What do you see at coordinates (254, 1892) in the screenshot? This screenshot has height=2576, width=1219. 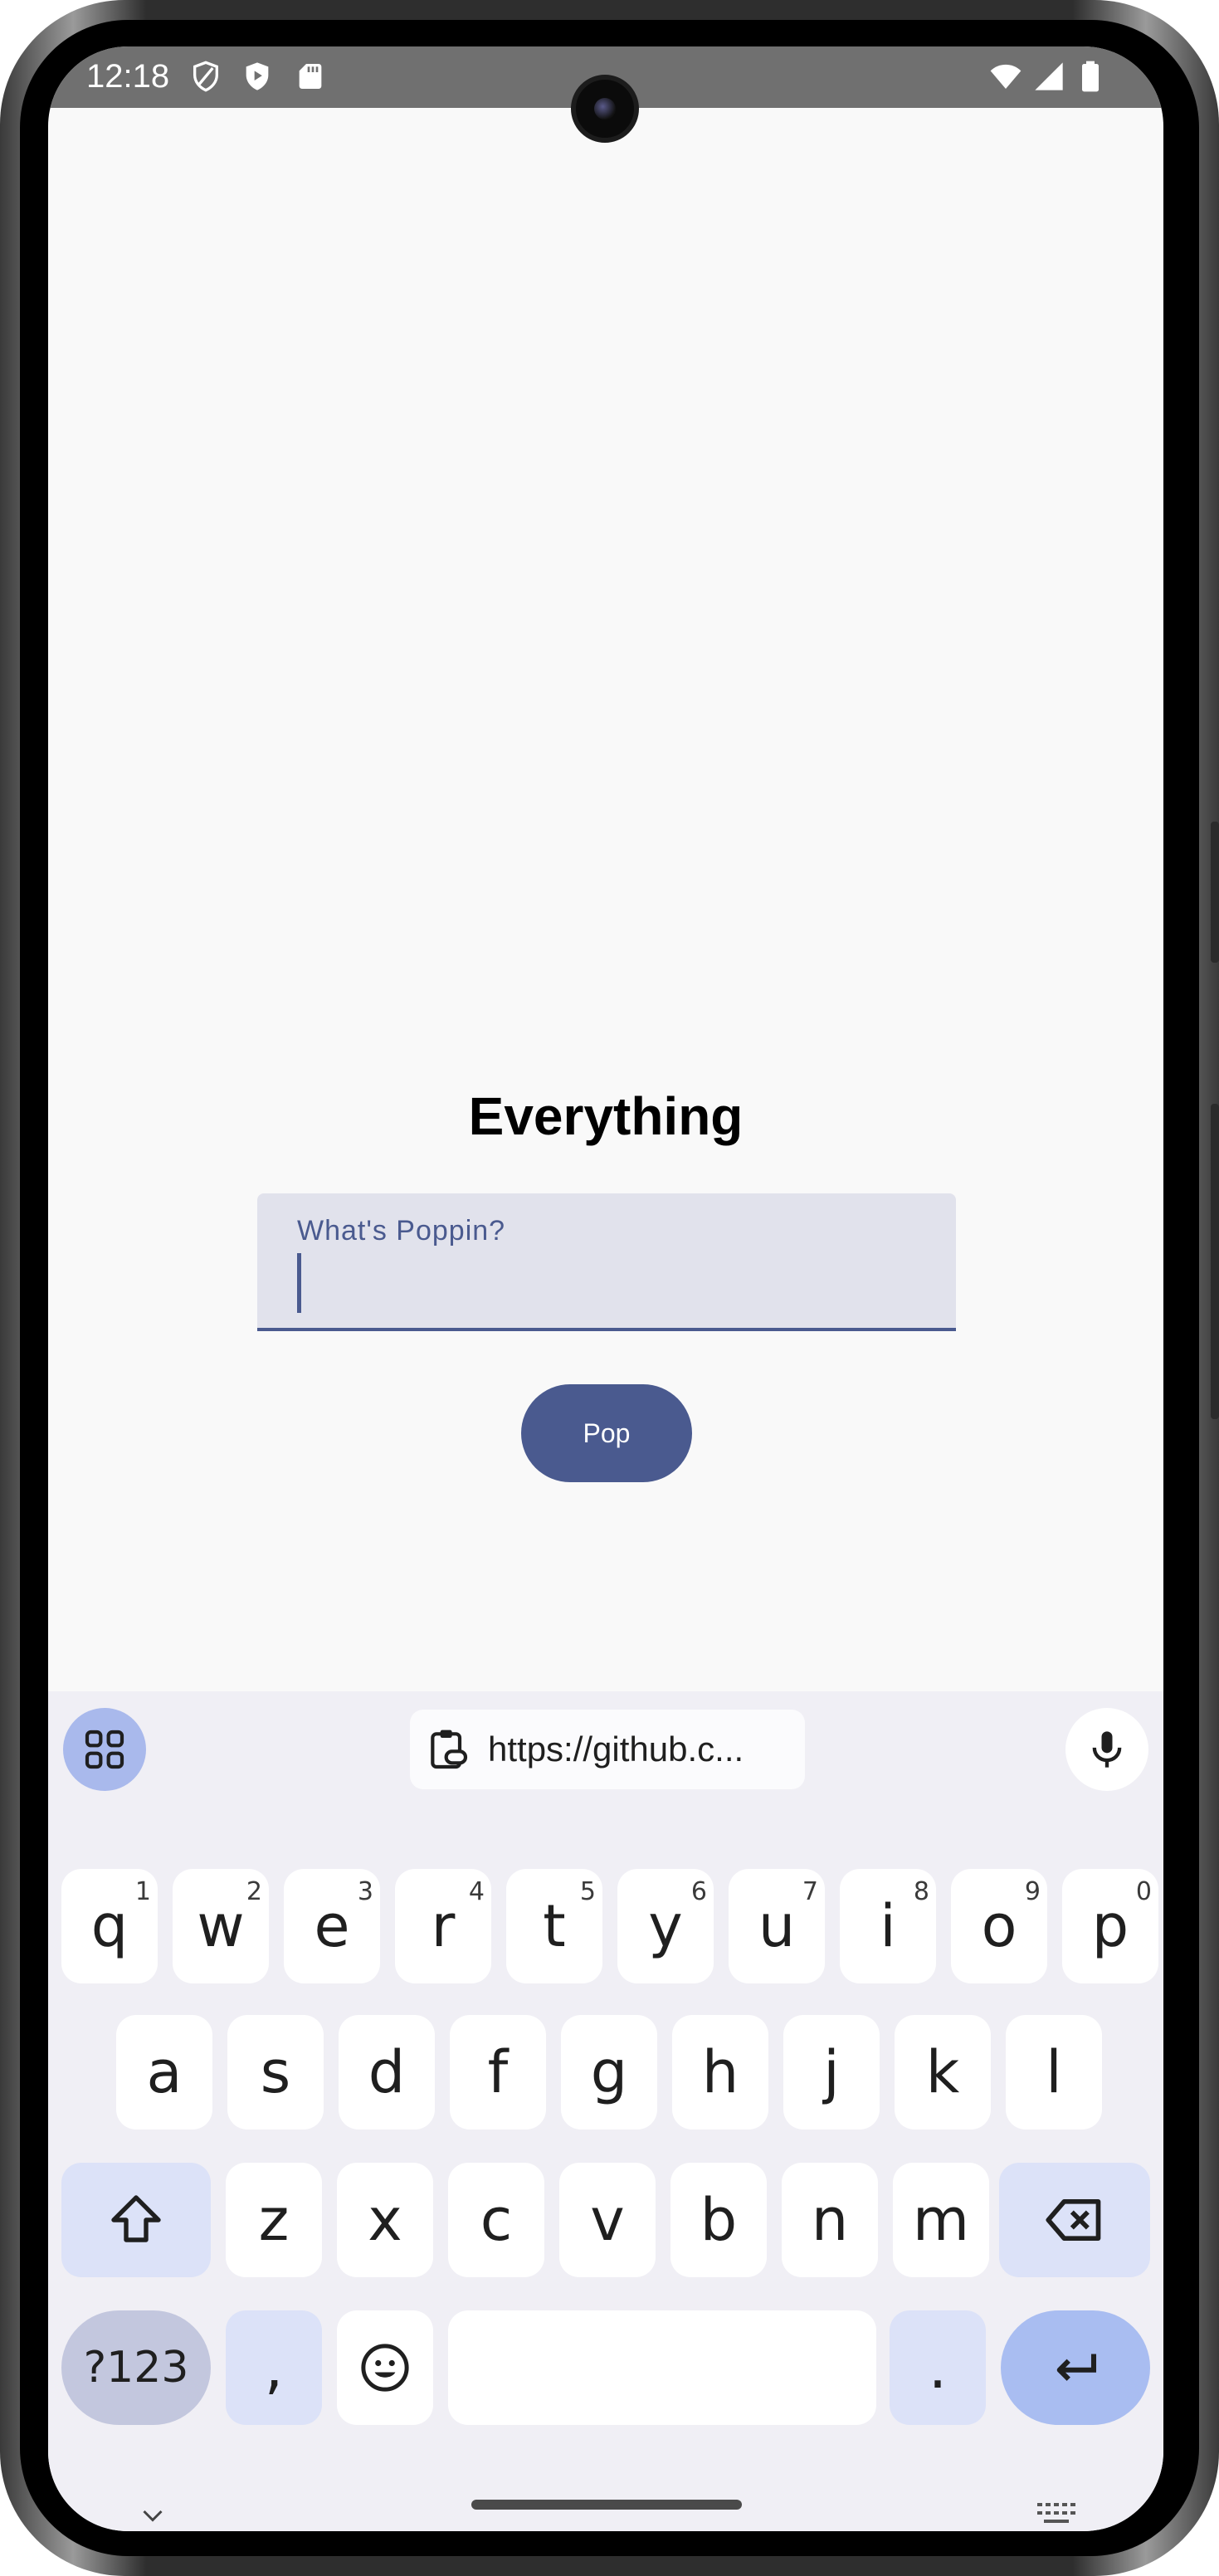 I see `key-hint: 2` at bounding box center [254, 1892].